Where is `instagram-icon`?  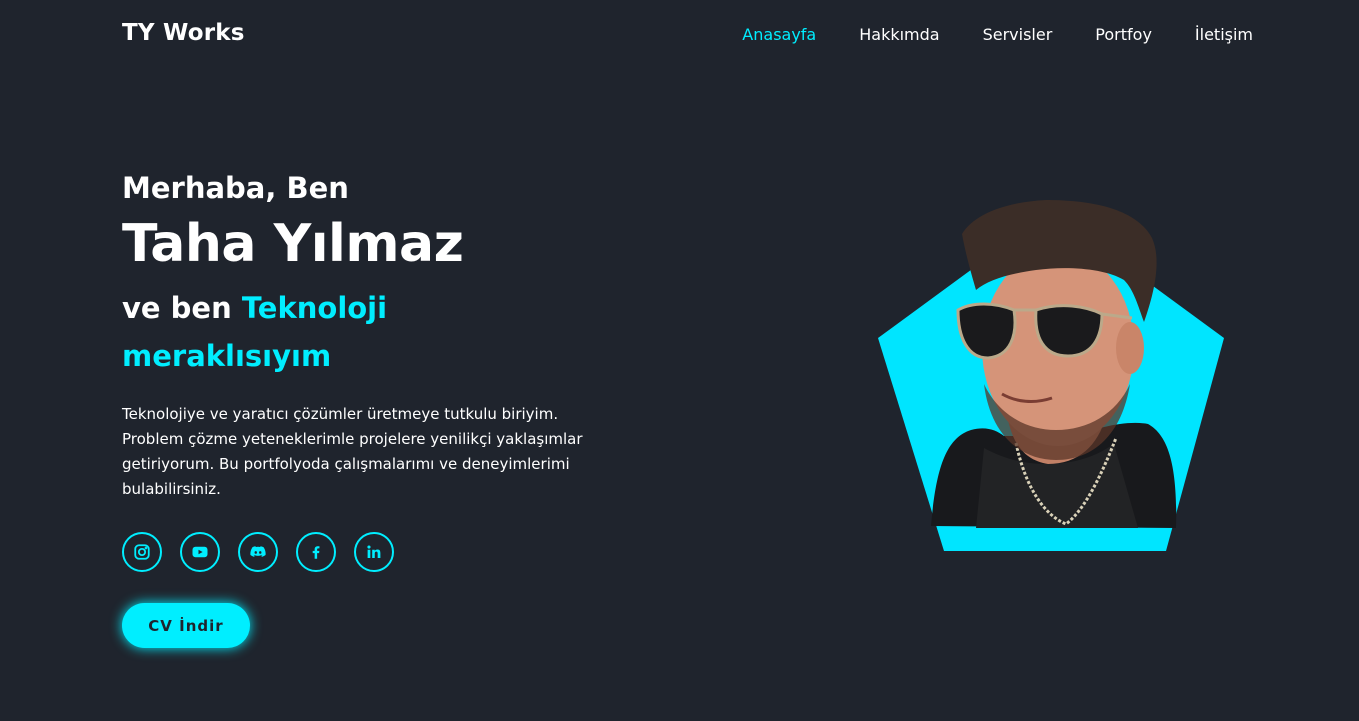
instagram-icon is located at coordinates (142, 552).